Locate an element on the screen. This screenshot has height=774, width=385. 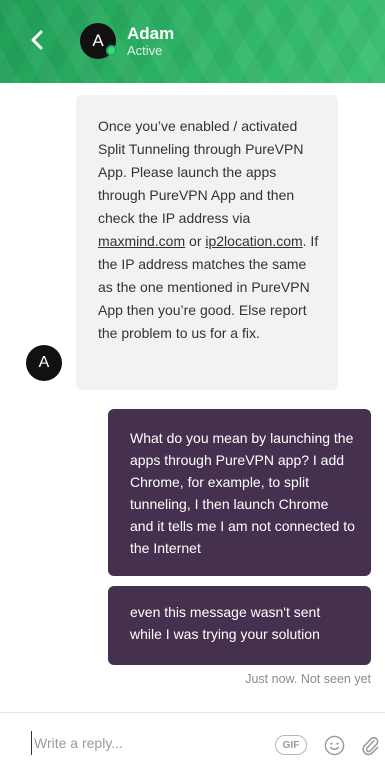
agent-name: Adam is located at coordinates (151, 33).